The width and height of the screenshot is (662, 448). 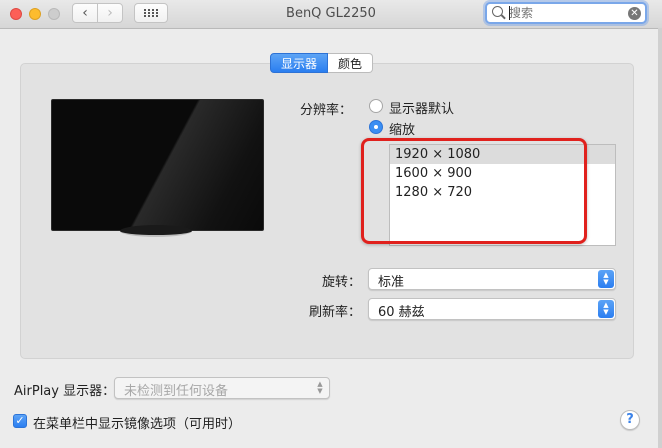 I want to click on radio-default-for-display, so click(x=376, y=106).